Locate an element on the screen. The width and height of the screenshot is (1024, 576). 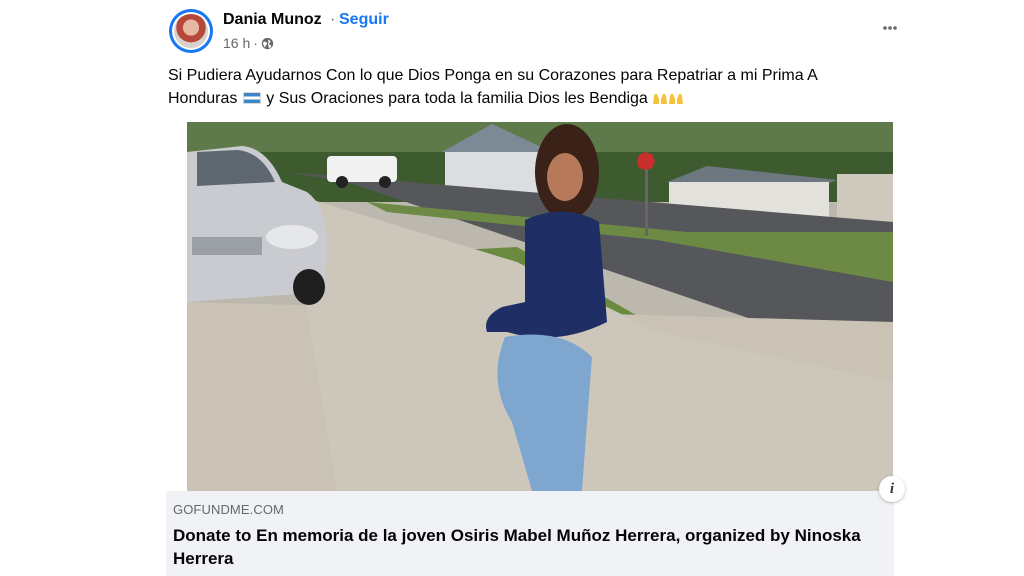
follow-button: Seguir is located at coordinates (364, 20).